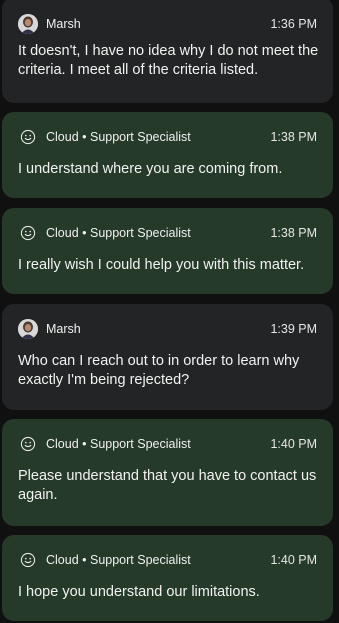 The image size is (339, 623). What do you see at coordinates (167, 329) in the screenshot?
I see `message-header: Marsh 1:39 PM` at bounding box center [167, 329].